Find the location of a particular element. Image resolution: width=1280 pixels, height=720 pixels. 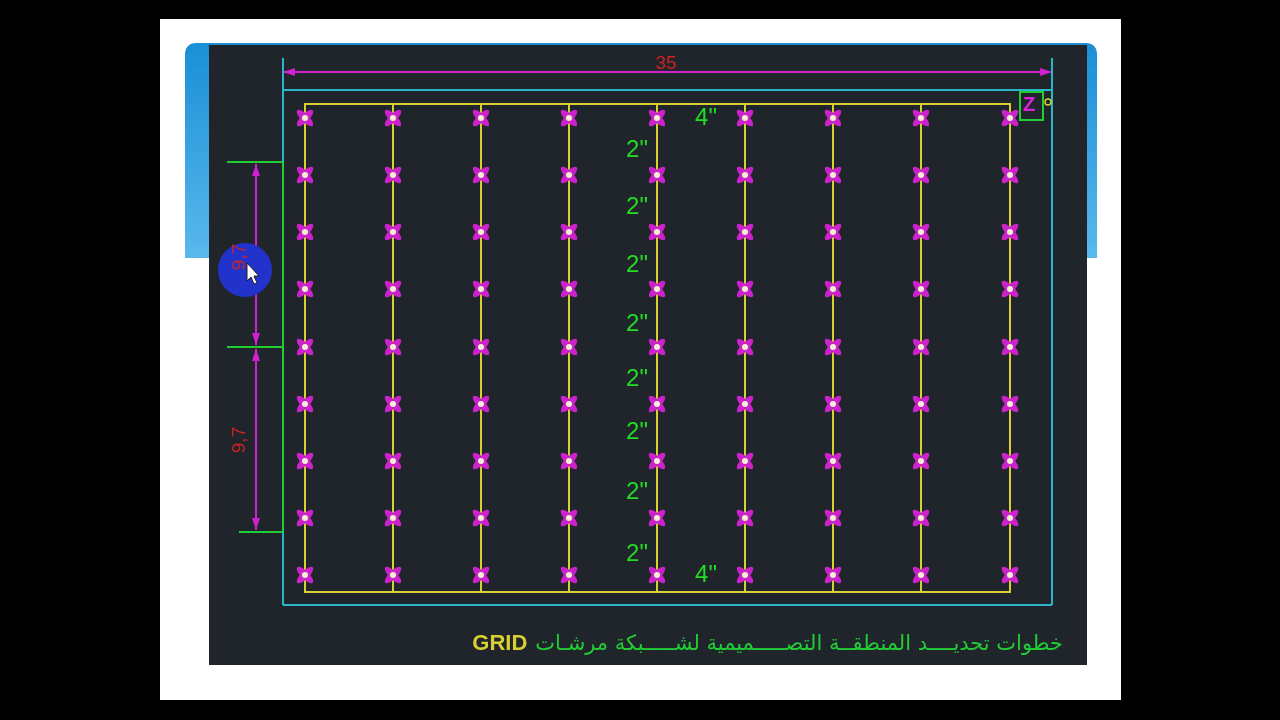

cursor-highlight is located at coordinates (245, 270).